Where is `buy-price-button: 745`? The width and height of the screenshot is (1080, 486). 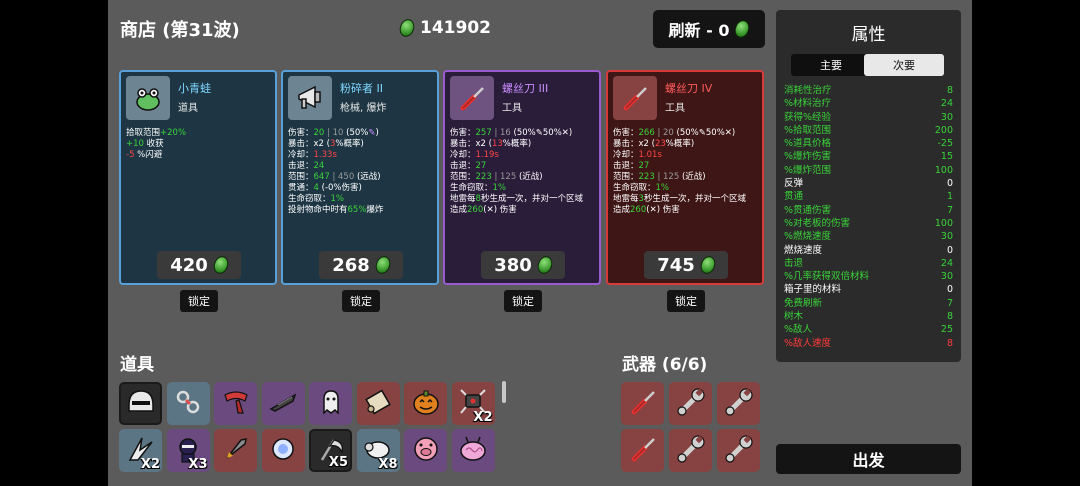 buy-price-button: 745 is located at coordinates (686, 265).